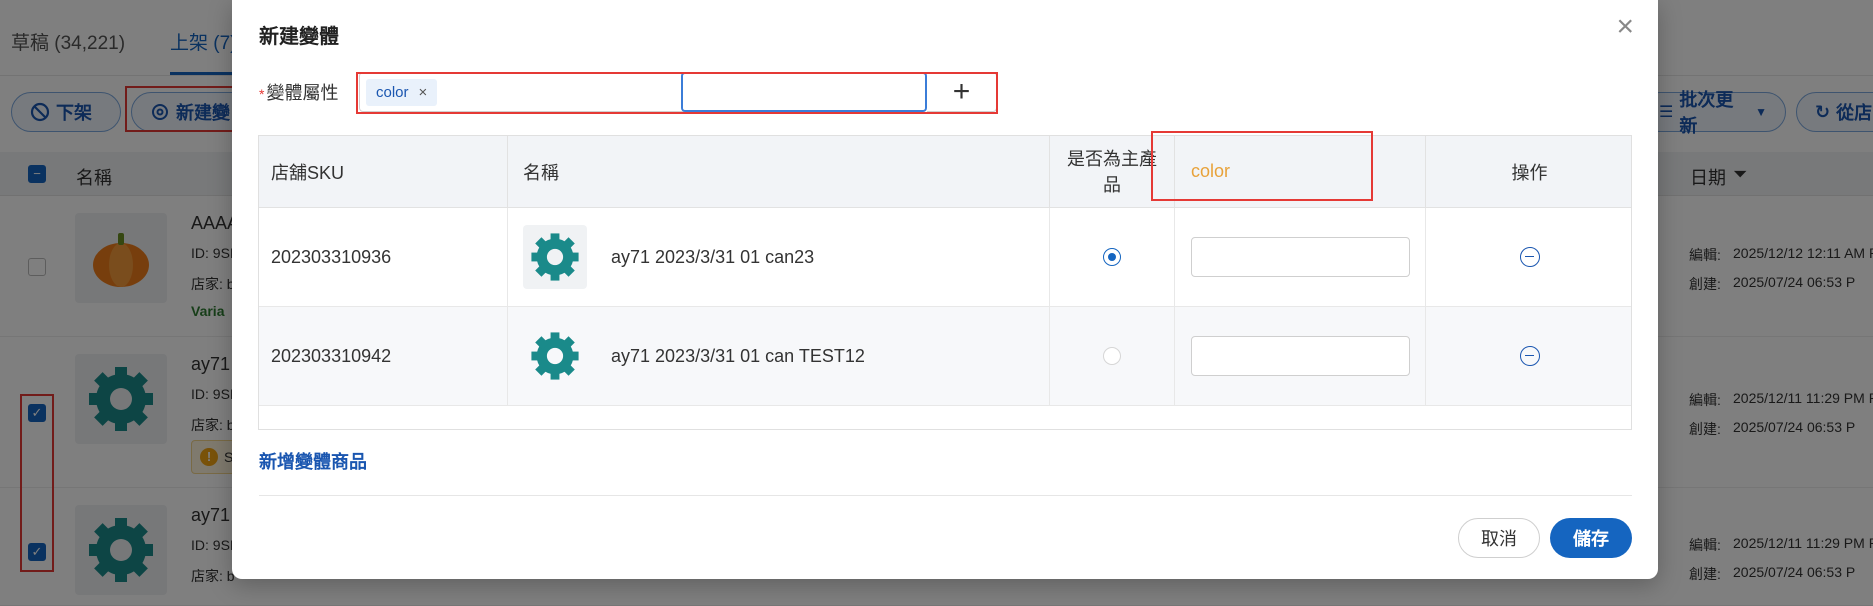 The image size is (1873, 606). Describe the element at coordinates (738, 355) in the screenshot. I see `variant-name: ay71 2023/3/31 01 can TEST12` at that location.